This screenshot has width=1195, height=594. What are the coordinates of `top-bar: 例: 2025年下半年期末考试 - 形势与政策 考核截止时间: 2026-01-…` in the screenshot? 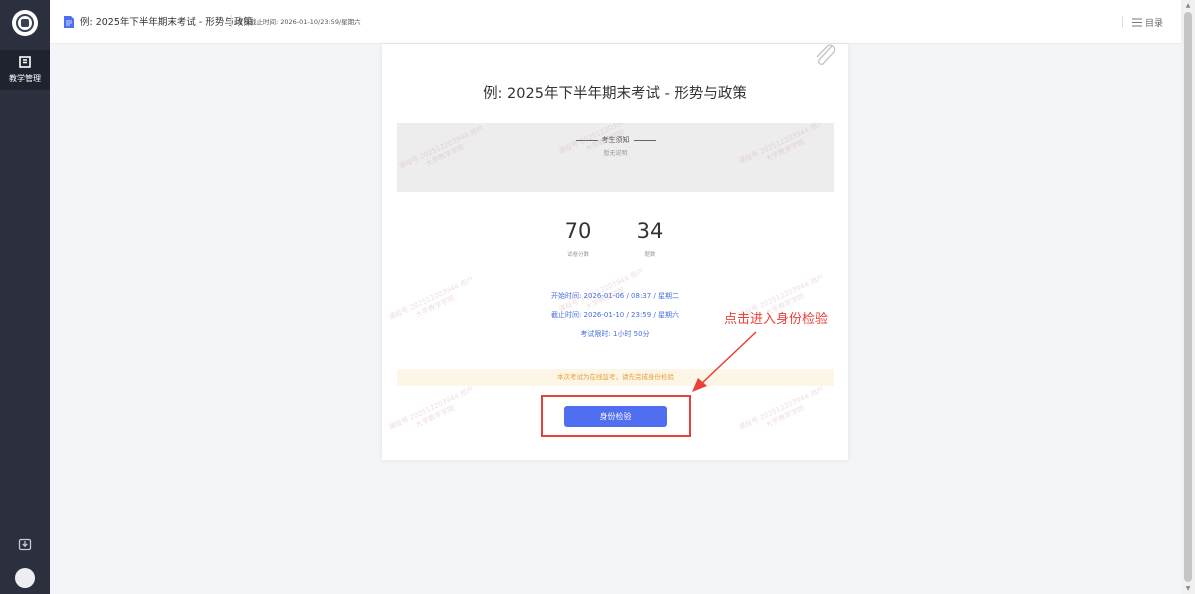 It's located at (615, 22).